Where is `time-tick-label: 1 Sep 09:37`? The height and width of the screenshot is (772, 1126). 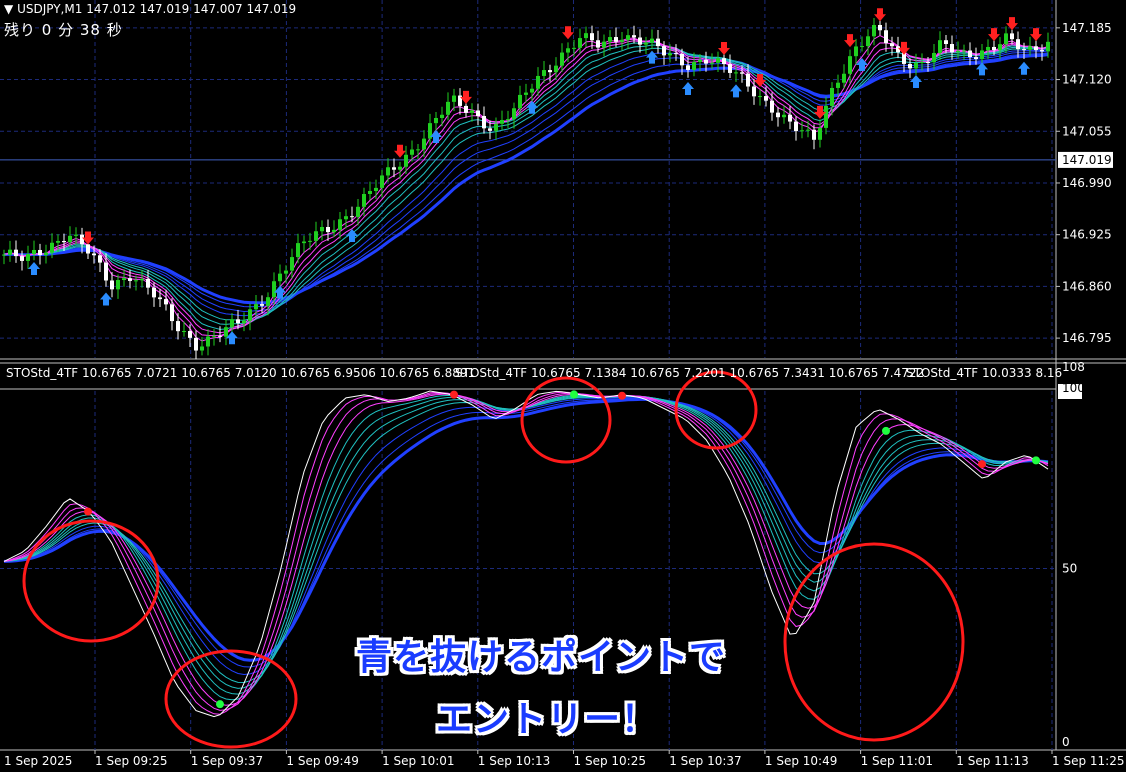 time-tick-label: 1 Sep 09:37 is located at coordinates (227, 761).